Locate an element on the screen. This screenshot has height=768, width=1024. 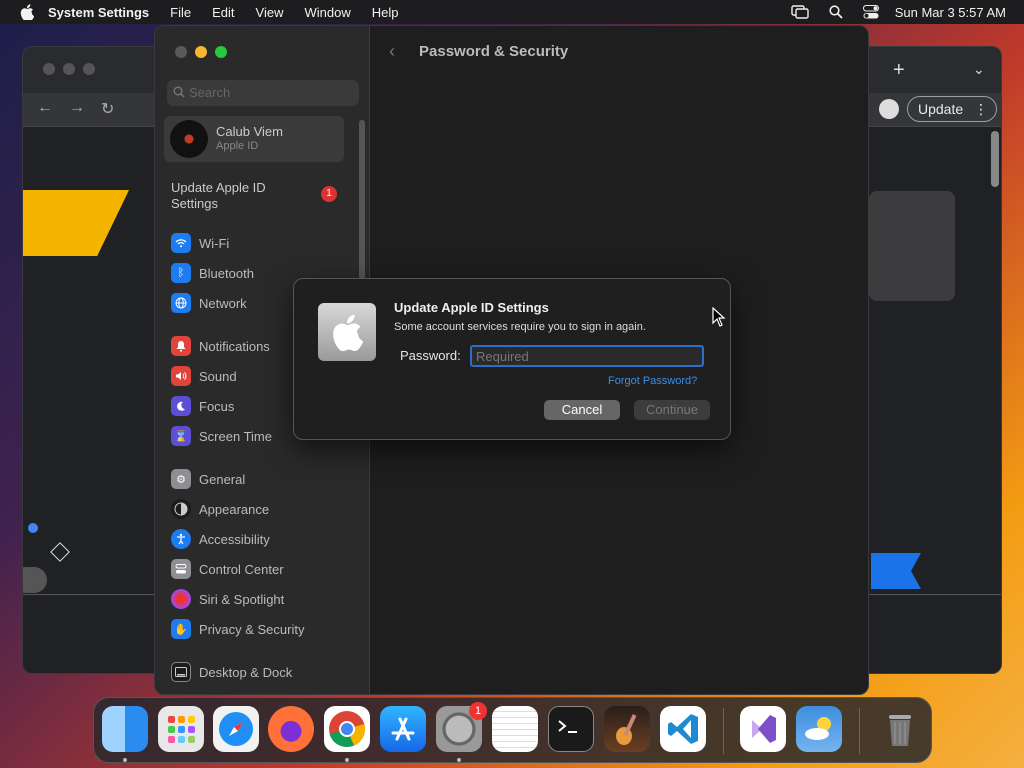
dock: 1 is located at coordinates (512, 730).